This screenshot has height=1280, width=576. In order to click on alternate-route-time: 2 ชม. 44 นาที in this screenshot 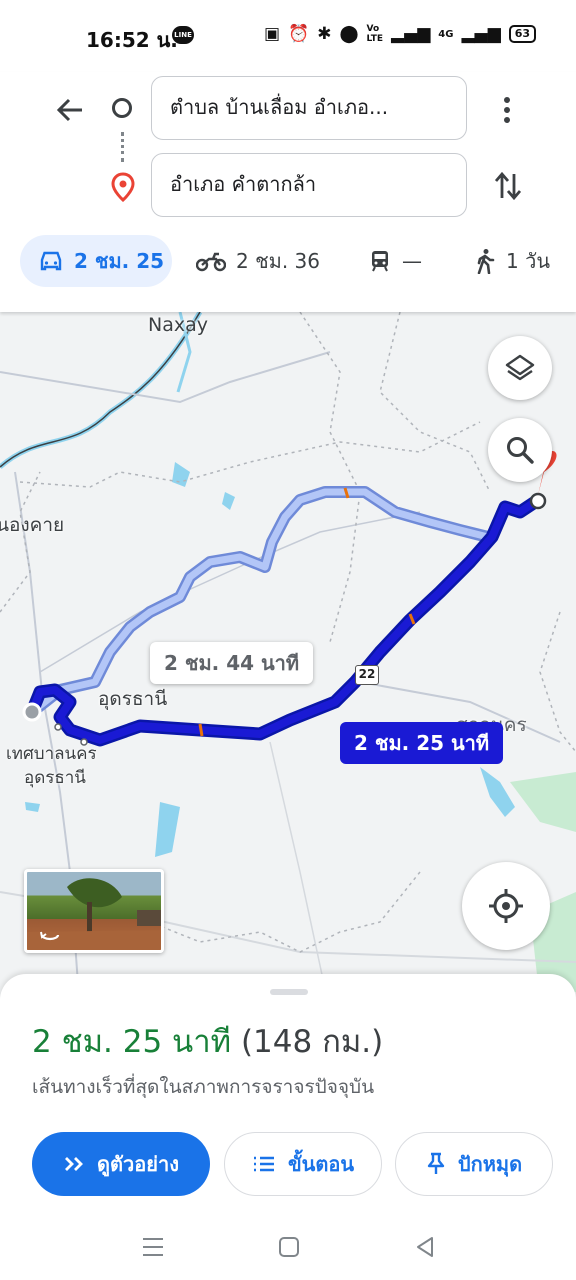, I will do `click(232, 663)`.